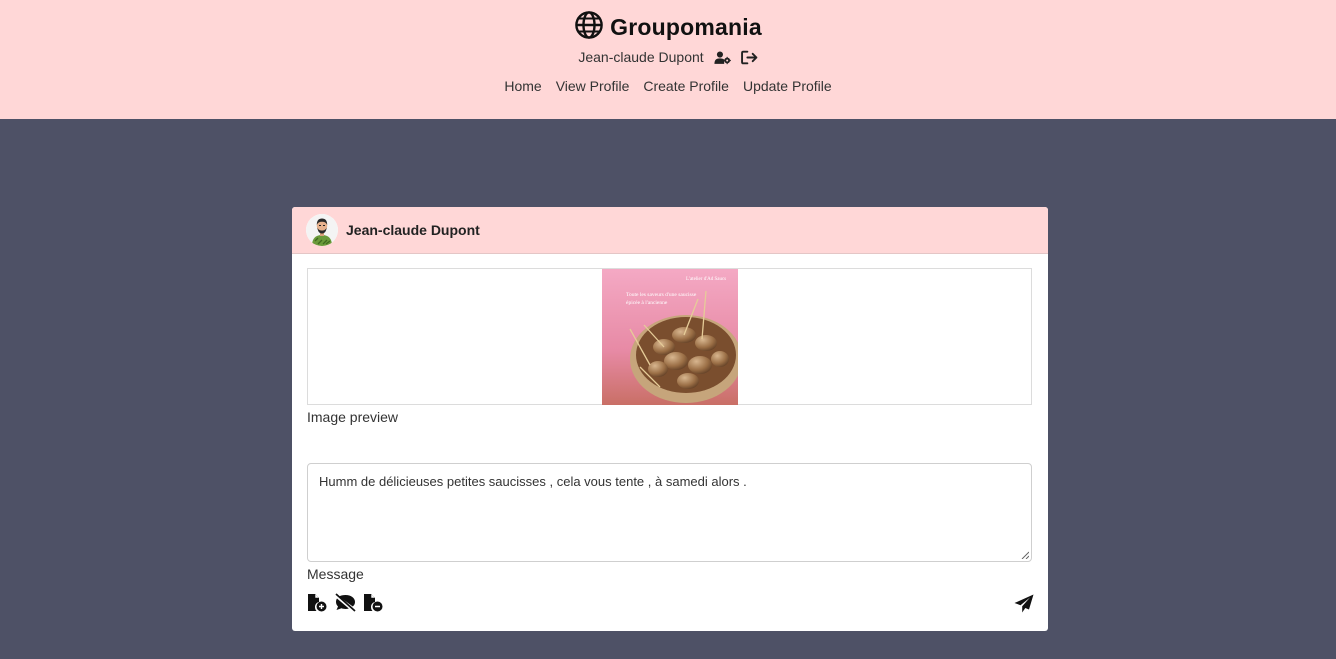 This screenshot has width=1336, height=659. What do you see at coordinates (661, 295) in the screenshot?
I see `svg-text:Toute les saveurs d'une saucis: Toute les saveurs d'une saucisse` at bounding box center [661, 295].